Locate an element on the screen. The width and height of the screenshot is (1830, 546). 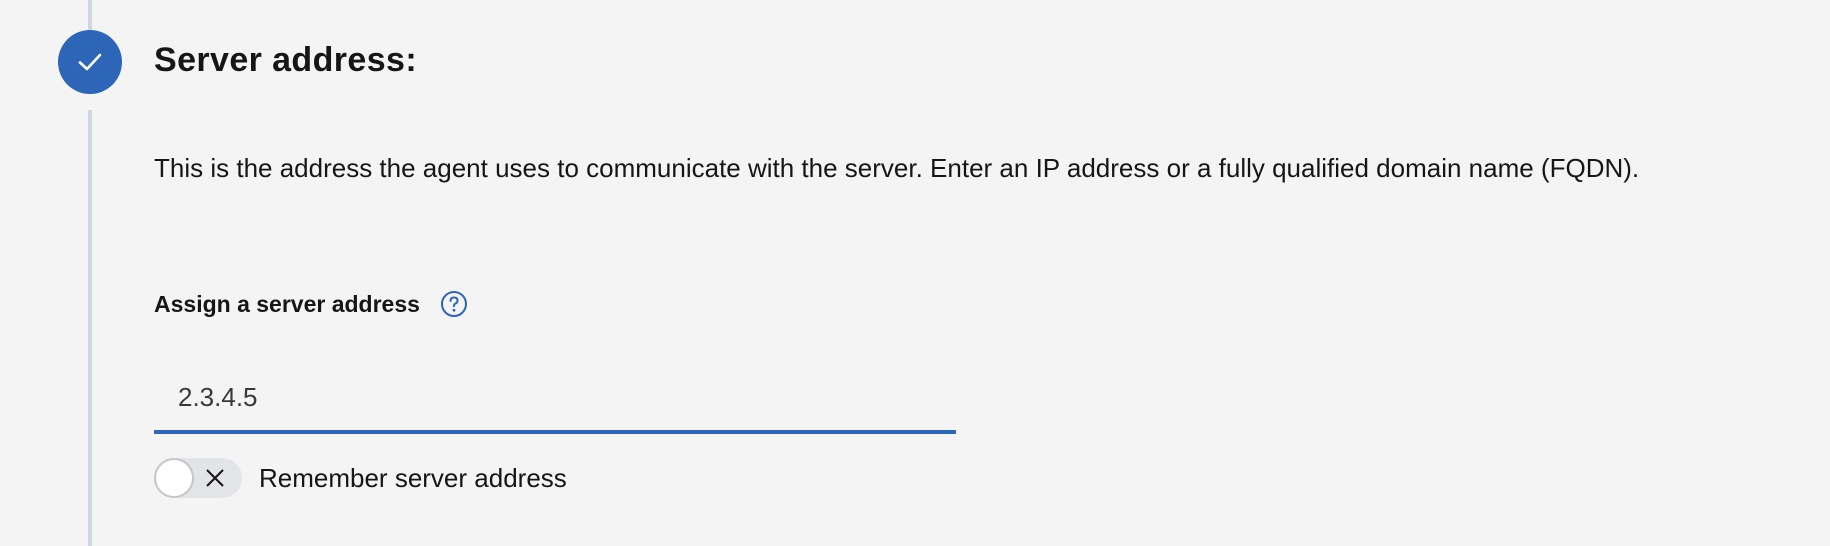
progress-line-top is located at coordinates (90, 15).